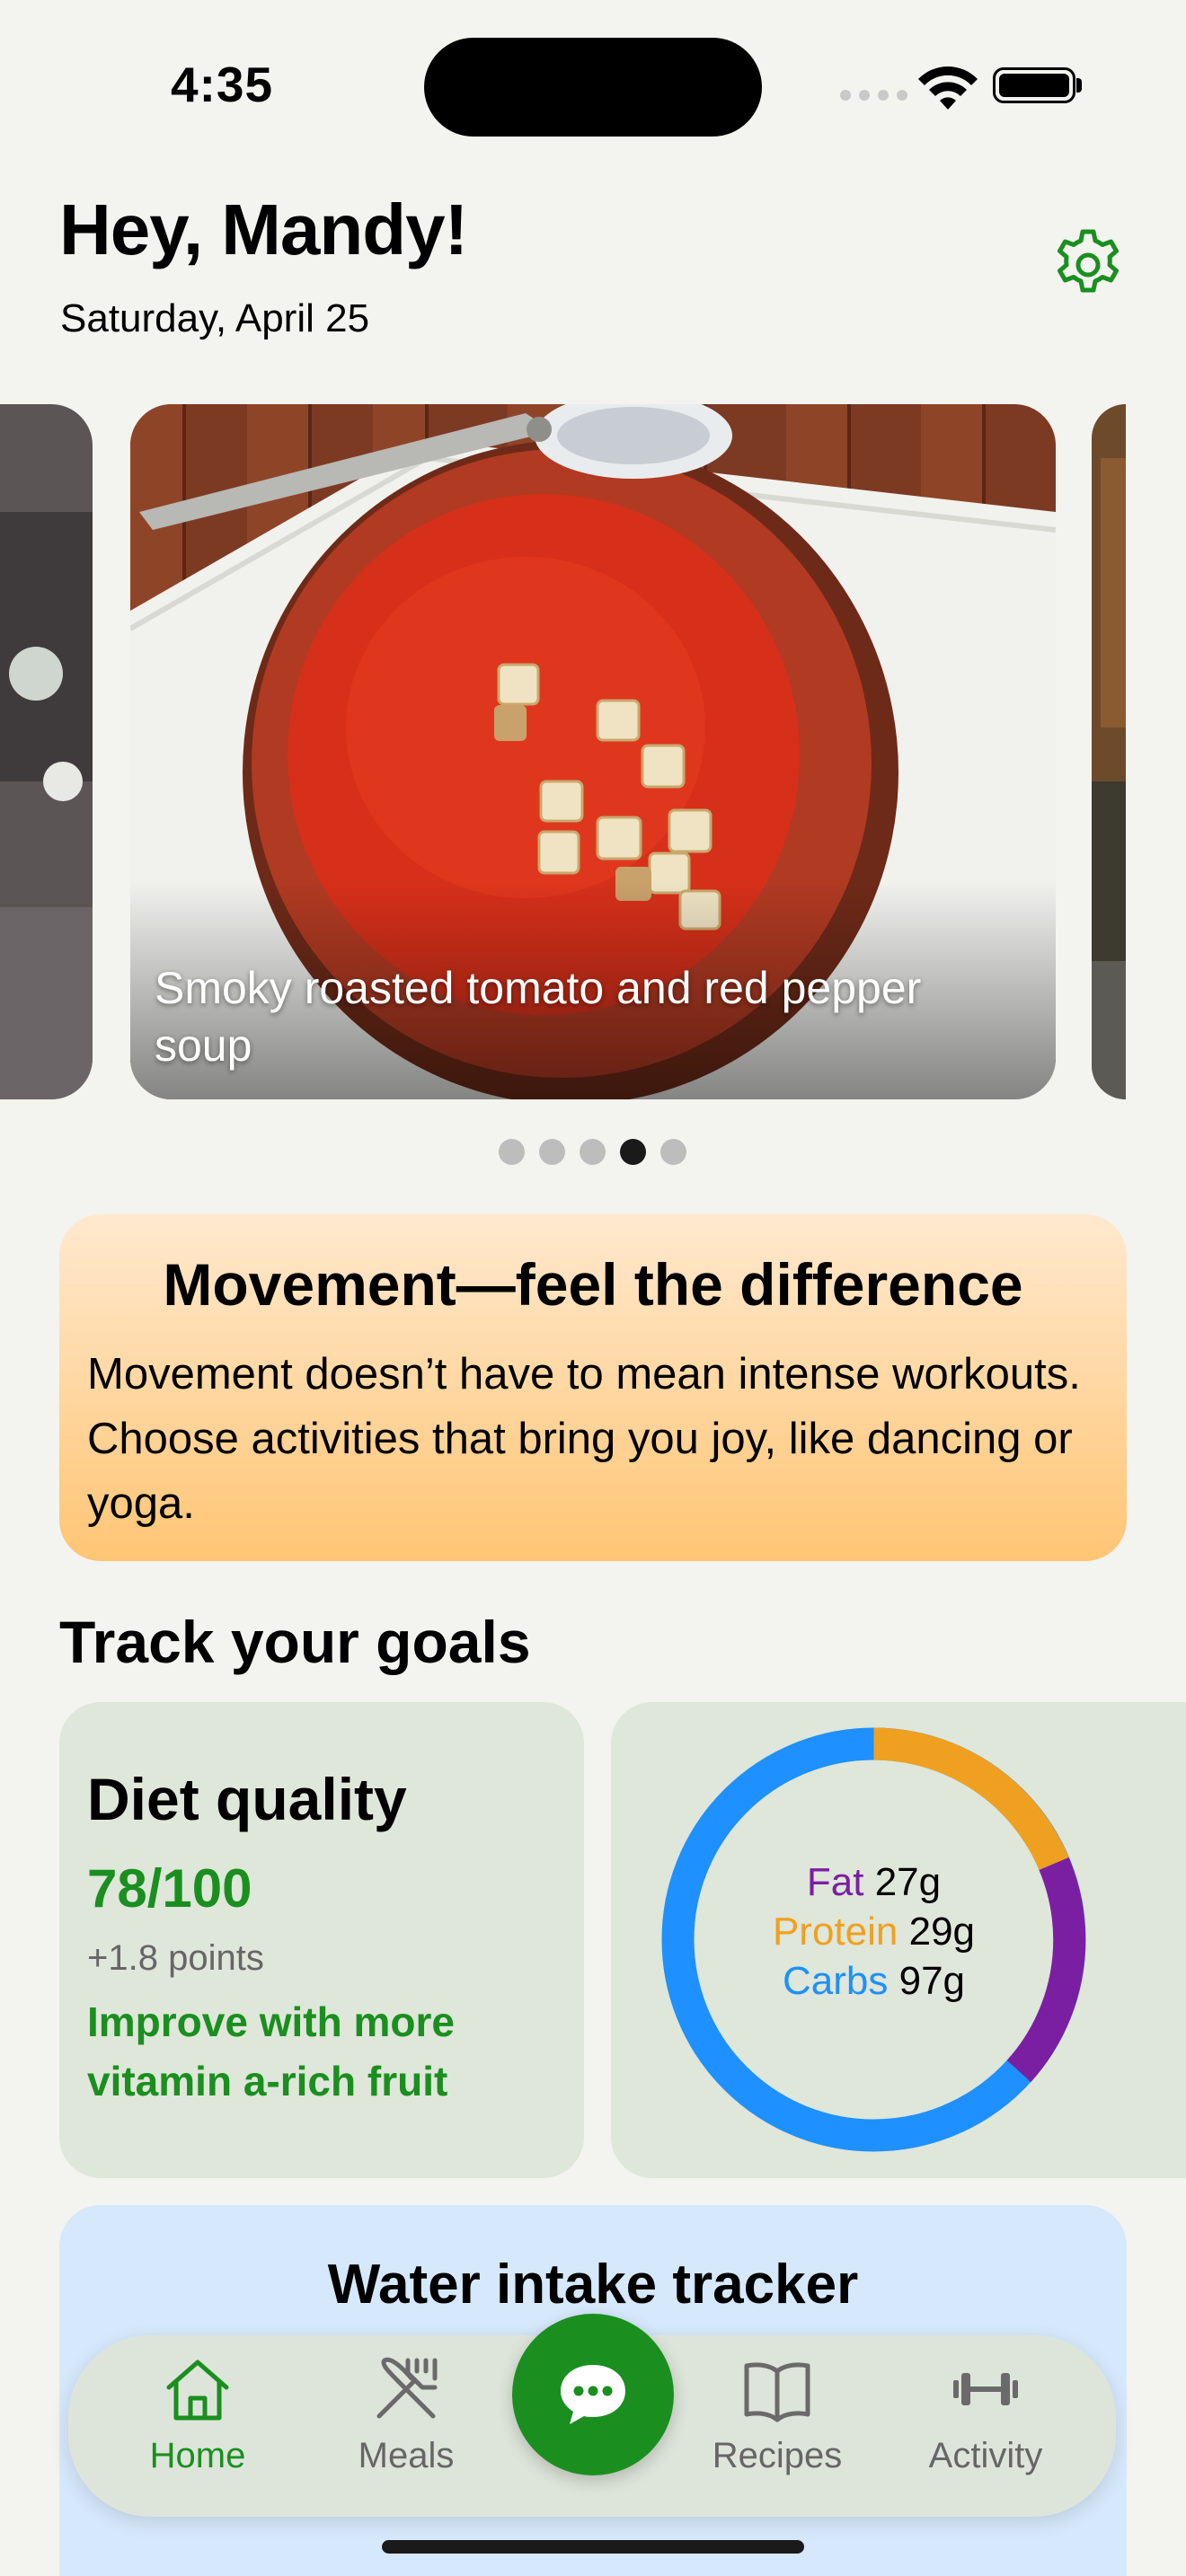  I want to click on tab-recipes: Recipes, so click(777, 2414).